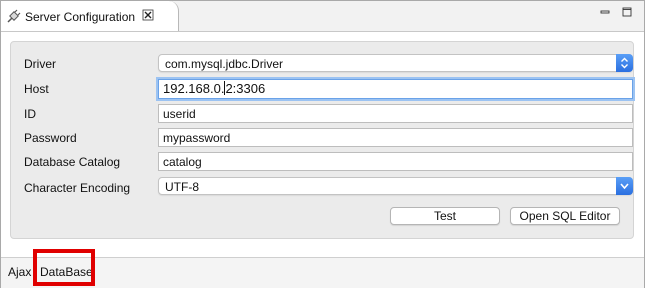 This screenshot has height=288, width=645. Describe the element at coordinates (322, 16) in the screenshot. I see `tab-bar: Server Configuration` at that location.